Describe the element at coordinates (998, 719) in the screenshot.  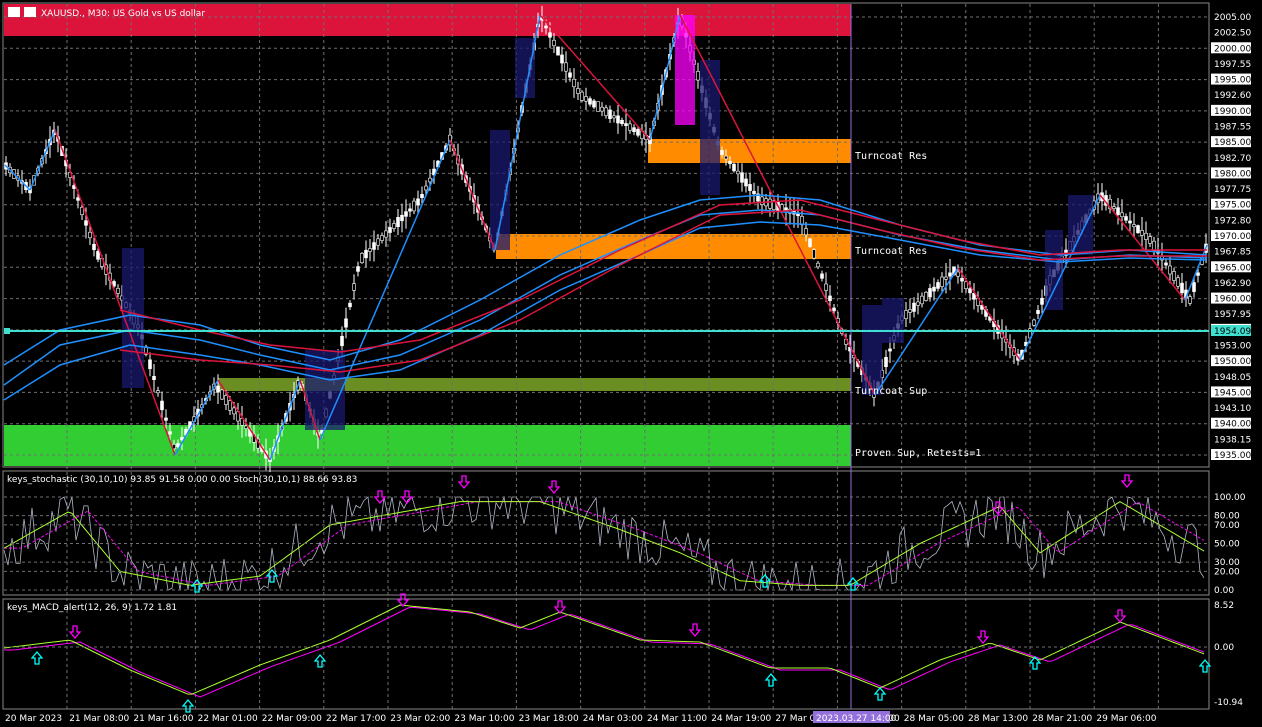
I see `time-tick-label: 28 Mar 13:00` at that location.